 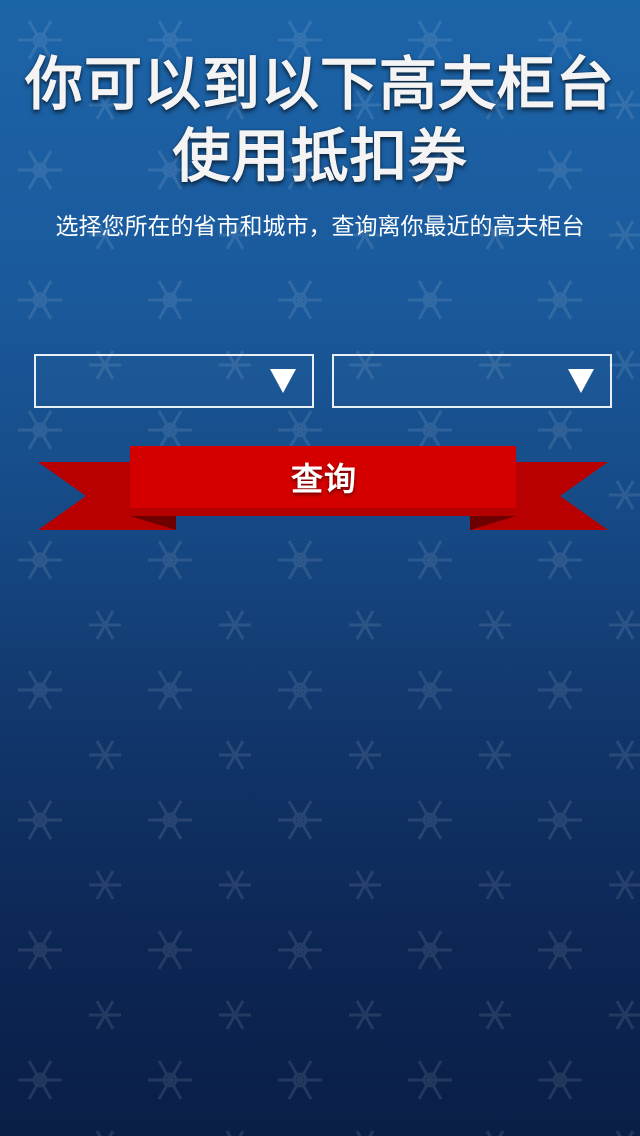 What do you see at coordinates (174, 381) in the screenshot?
I see `province-select` at bounding box center [174, 381].